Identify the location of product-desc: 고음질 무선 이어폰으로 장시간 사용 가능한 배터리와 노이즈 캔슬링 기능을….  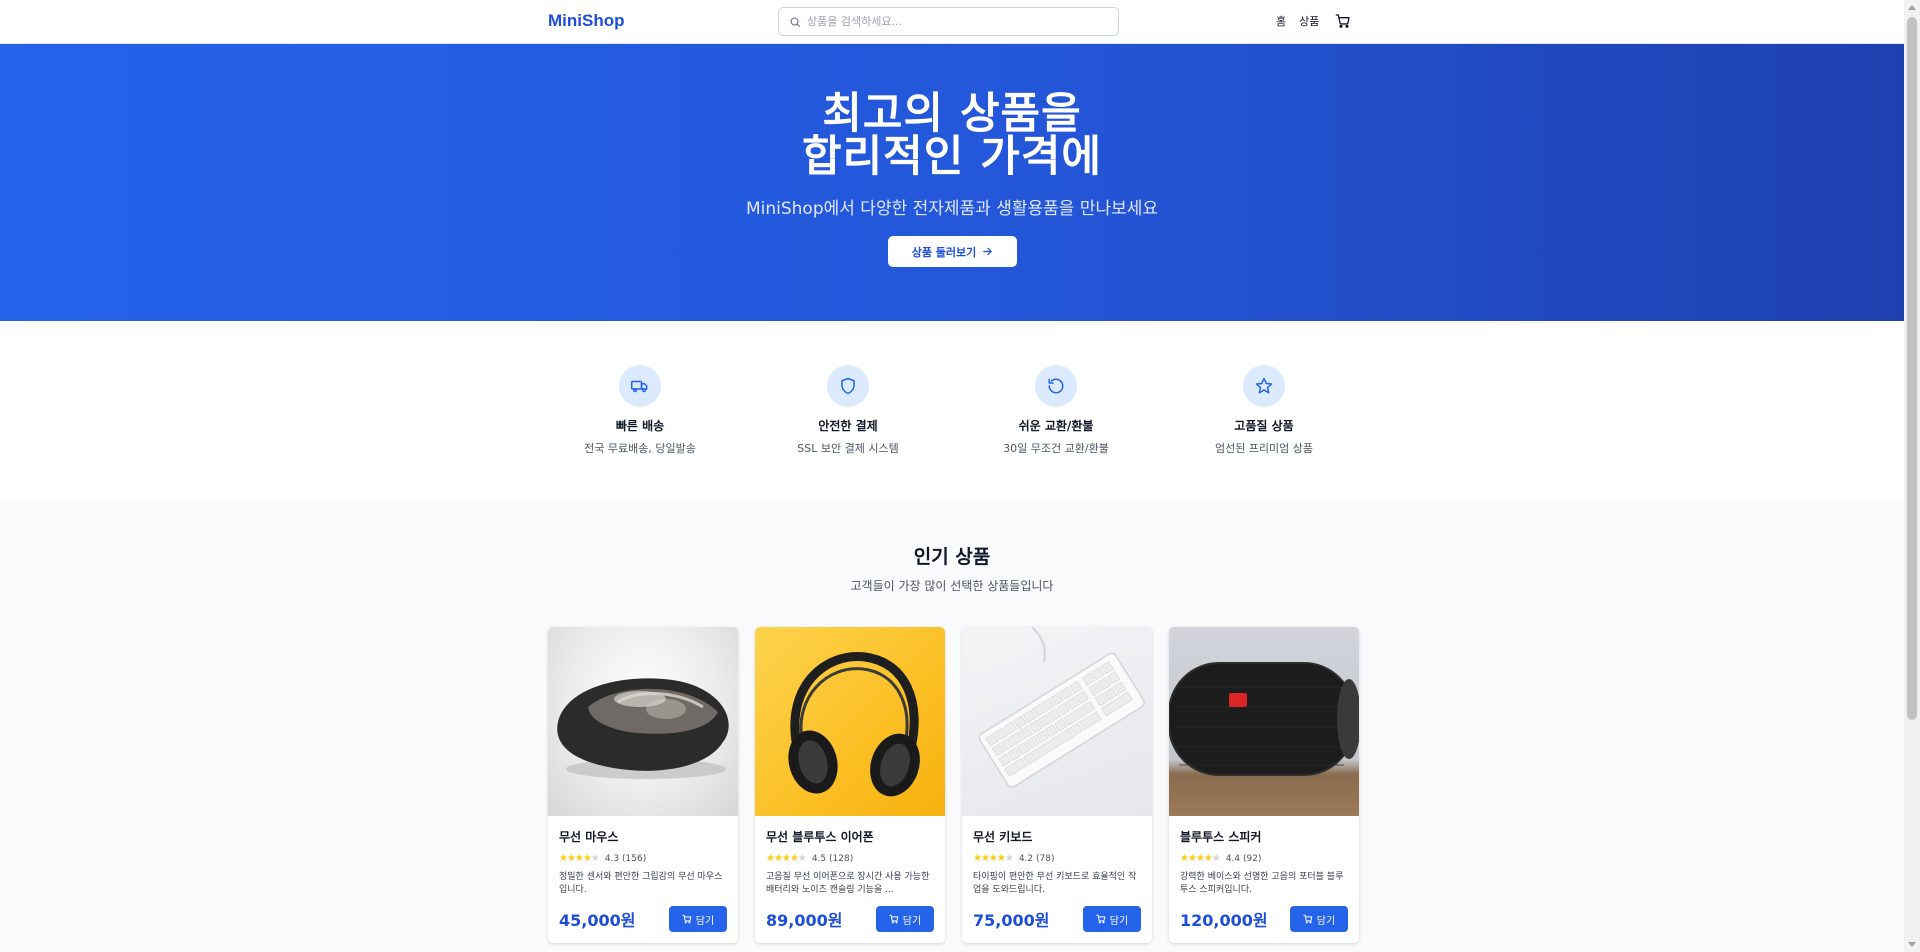
(848, 883).